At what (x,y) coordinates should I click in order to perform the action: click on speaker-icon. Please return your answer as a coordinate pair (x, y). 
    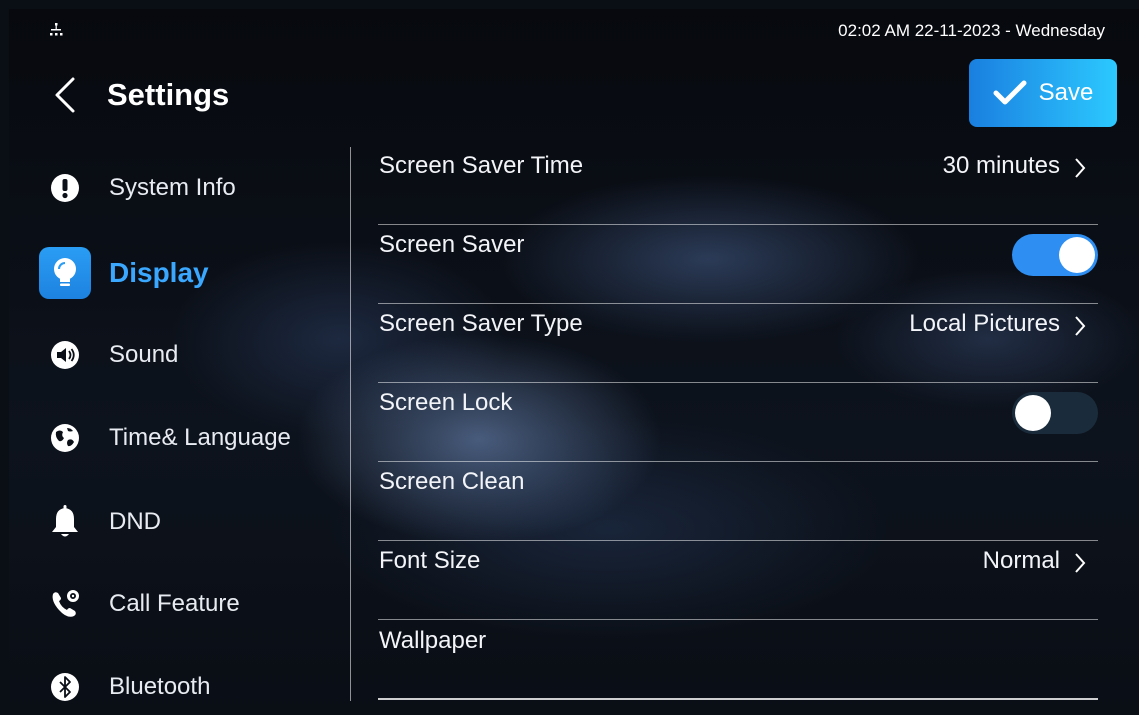
    Looking at the image, I should click on (65, 355).